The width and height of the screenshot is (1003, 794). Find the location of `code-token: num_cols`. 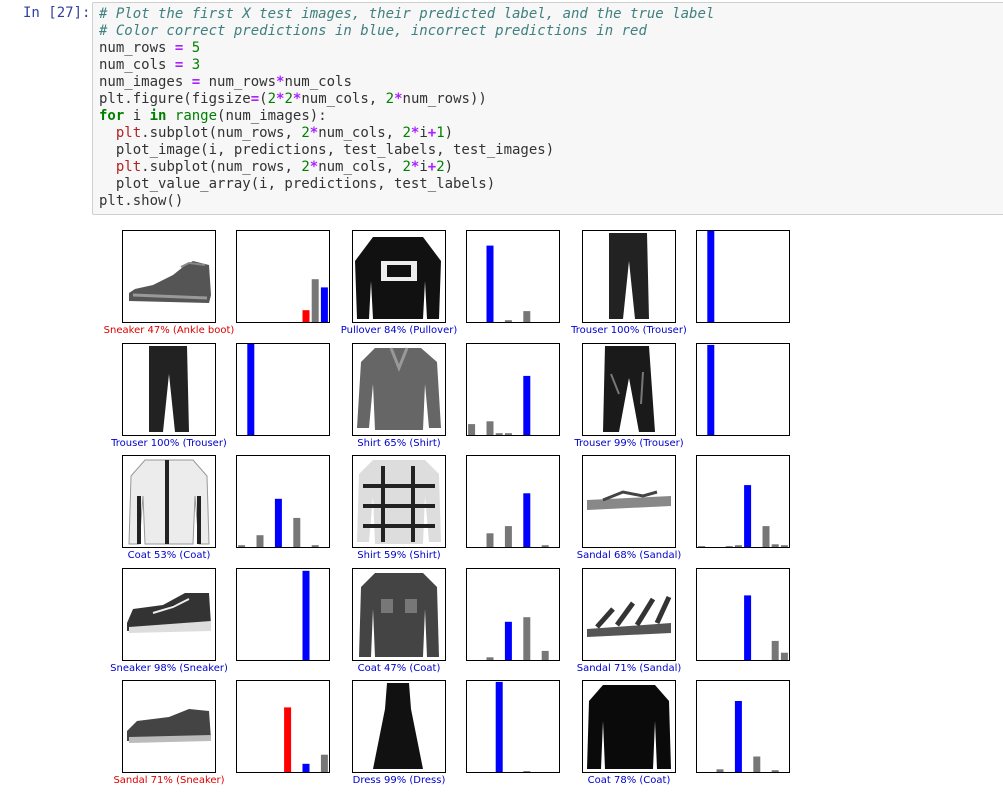

code-token: num_cols is located at coordinates (137, 65).